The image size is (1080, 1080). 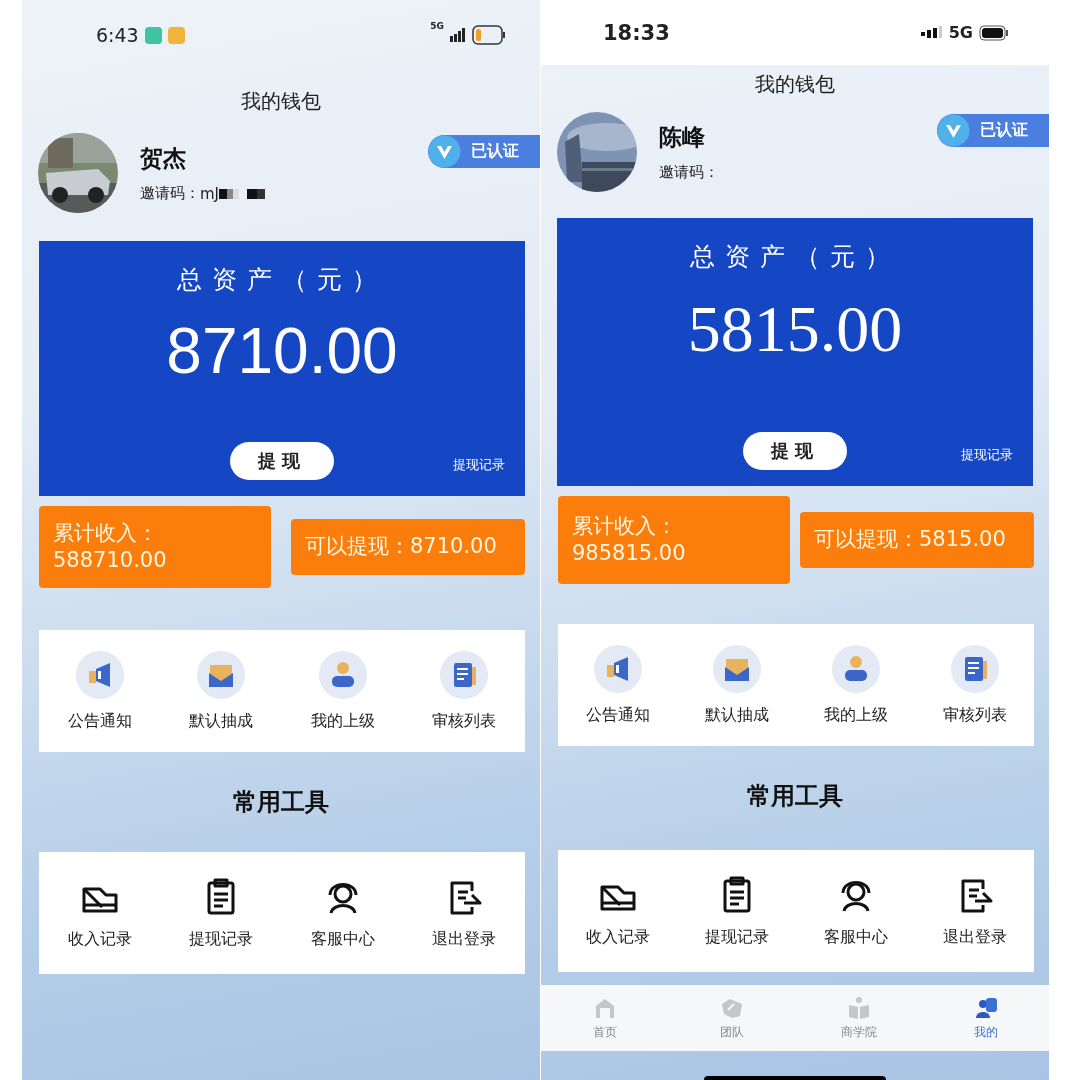 What do you see at coordinates (117, 35) in the screenshot?
I see `status-time: 6:43` at bounding box center [117, 35].